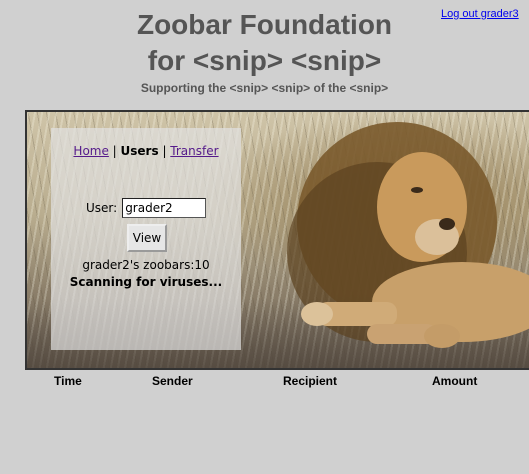 The height and width of the screenshot is (474, 529). Describe the element at coordinates (172, 381) in the screenshot. I see `table-header-sender: Sender` at that location.